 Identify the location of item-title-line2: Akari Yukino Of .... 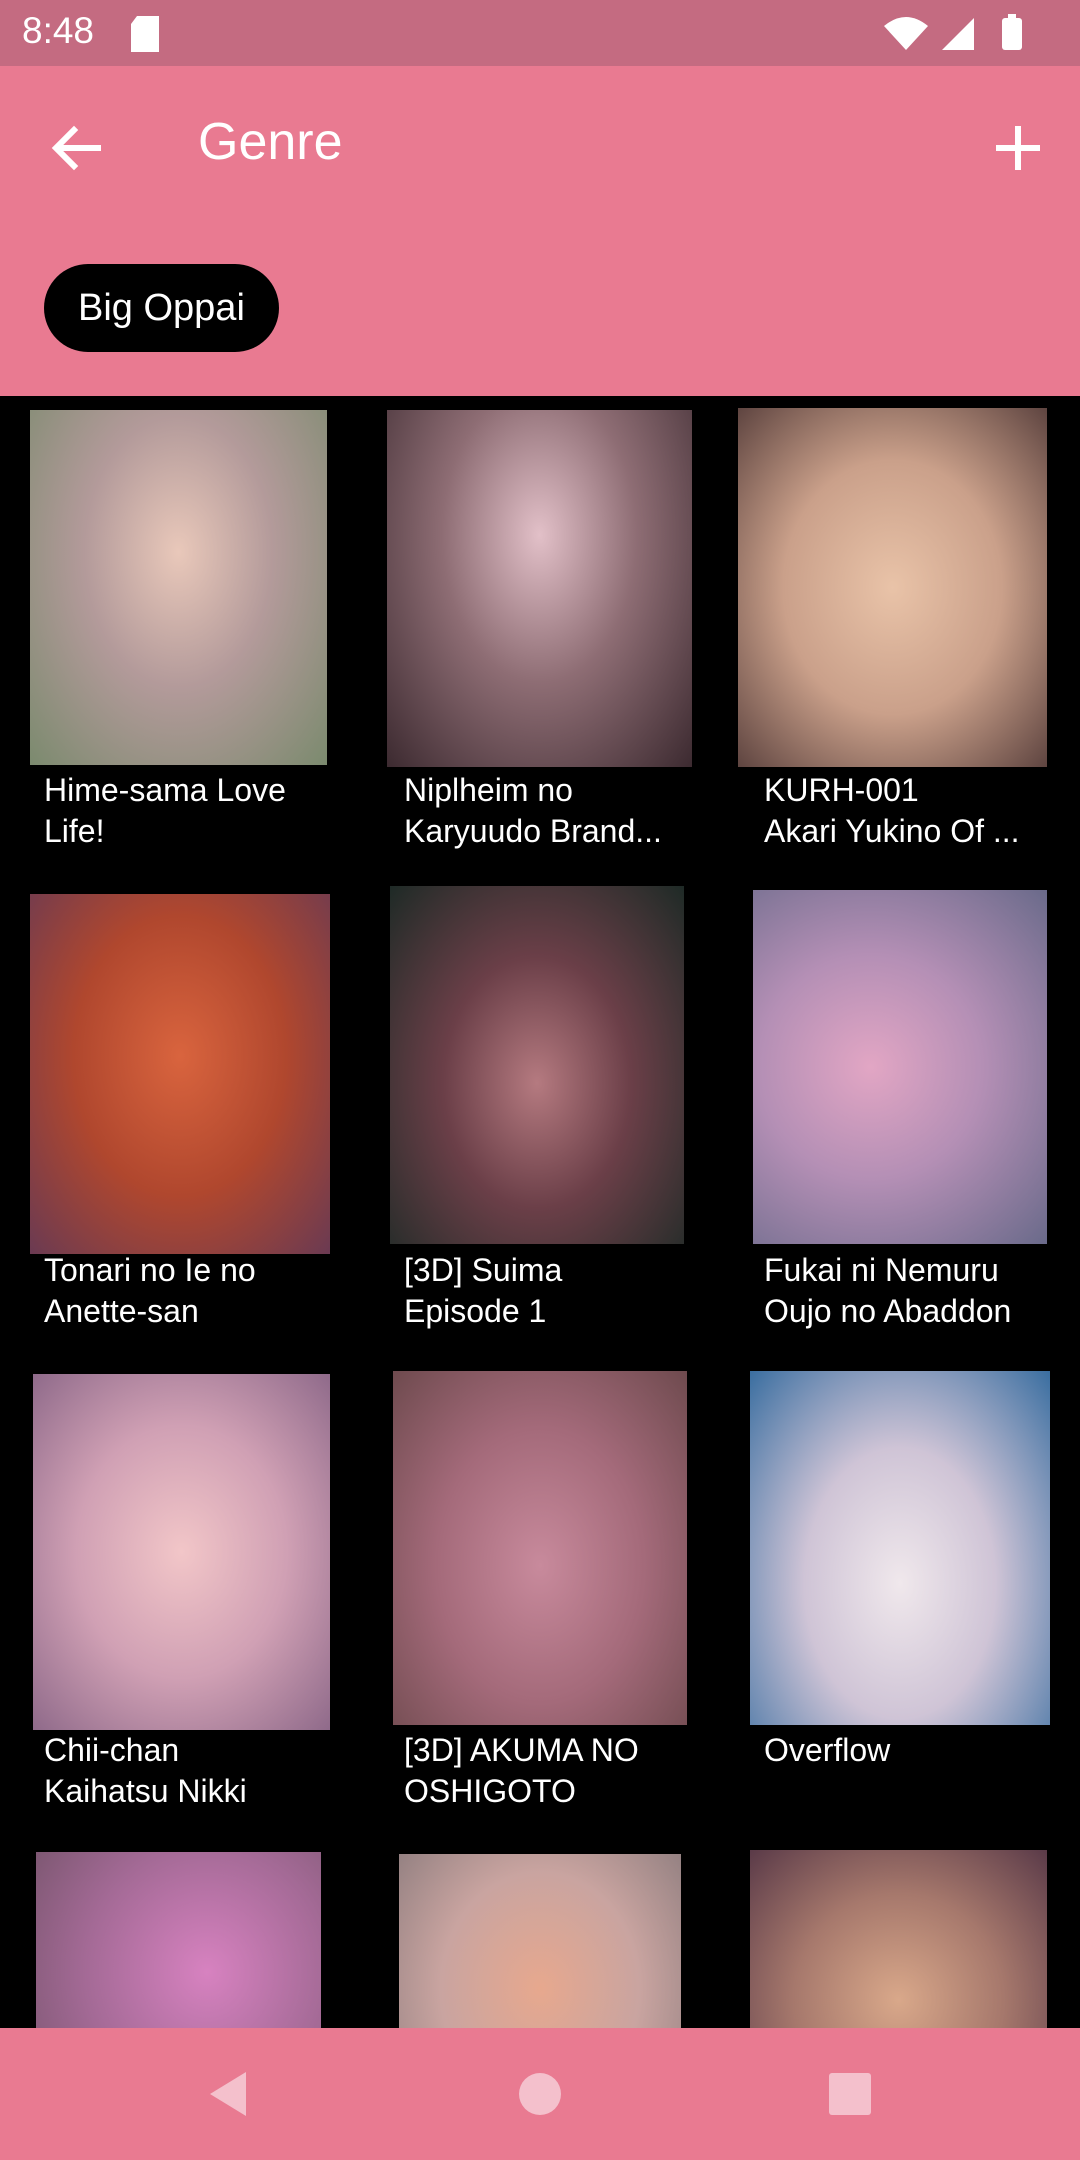
(892, 831).